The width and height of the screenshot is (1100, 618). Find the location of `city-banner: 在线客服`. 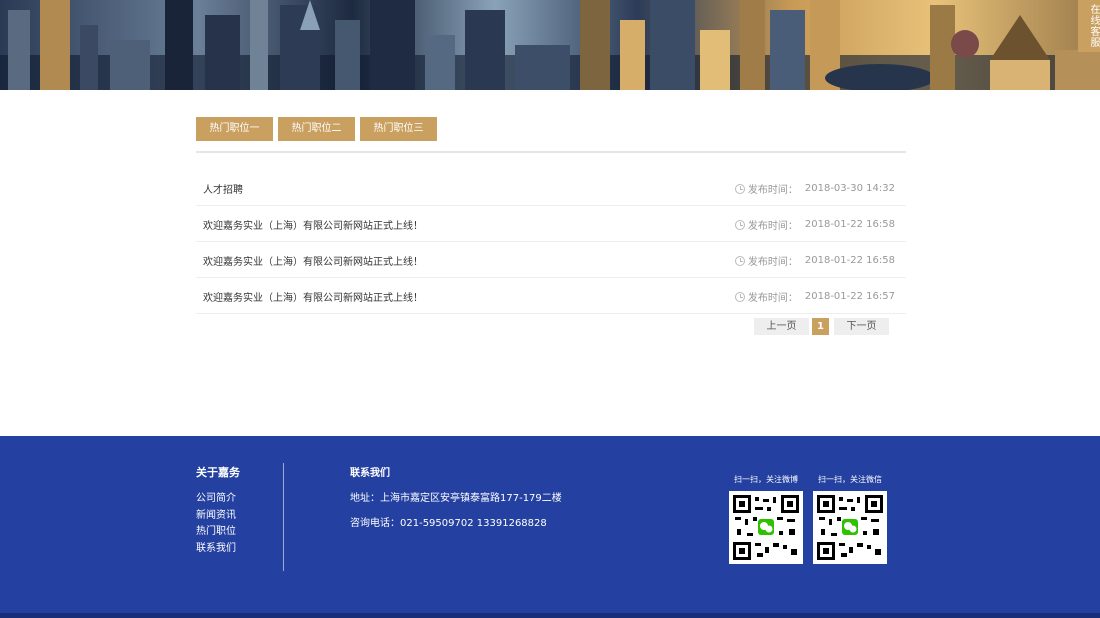

city-banner: 在线客服 is located at coordinates (550, 45).